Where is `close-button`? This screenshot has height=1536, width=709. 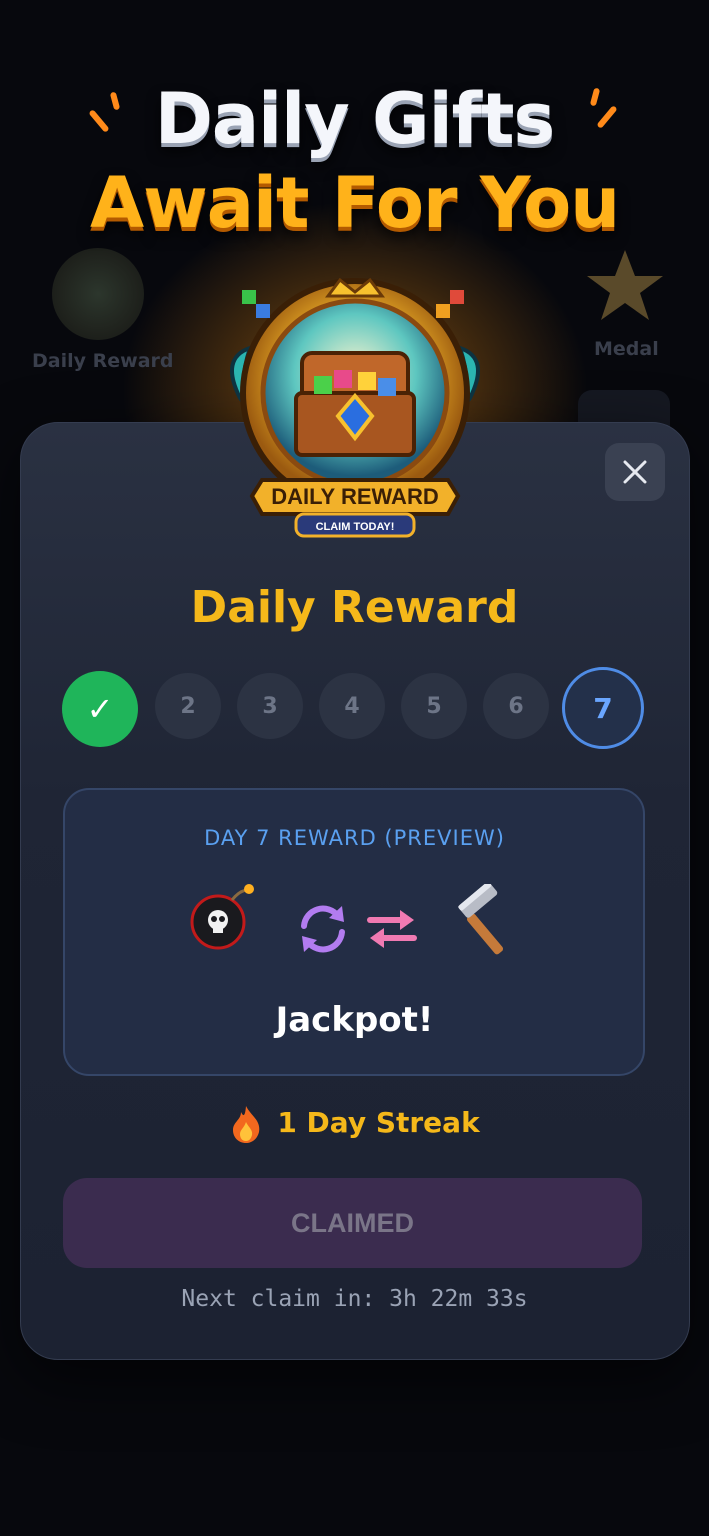 close-button is located at coordinates (635, 472).